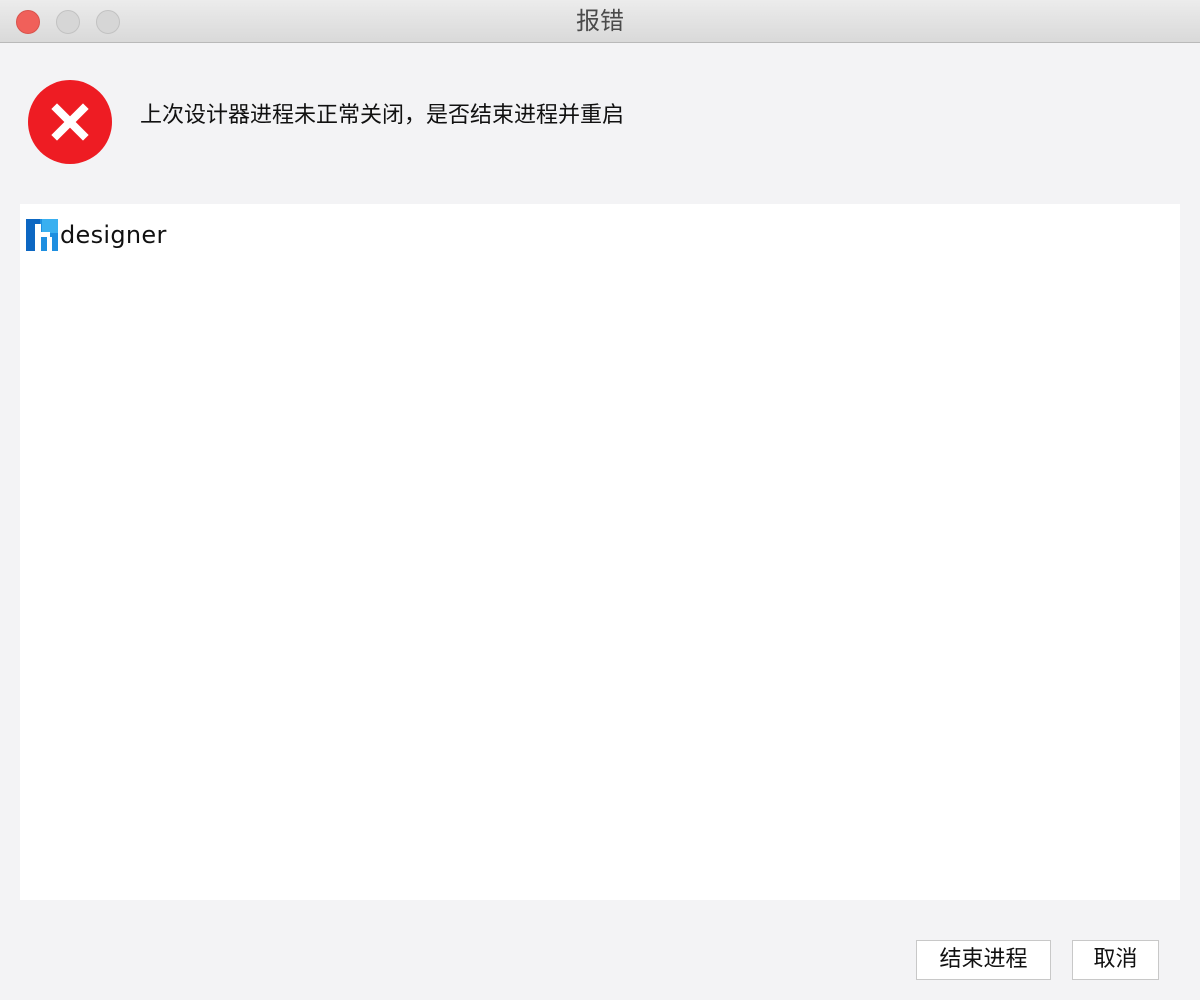 Image resolution: width=1200 pixels, height=1000 pixels. I want to click on window-title: 报错, so click(600, 21).